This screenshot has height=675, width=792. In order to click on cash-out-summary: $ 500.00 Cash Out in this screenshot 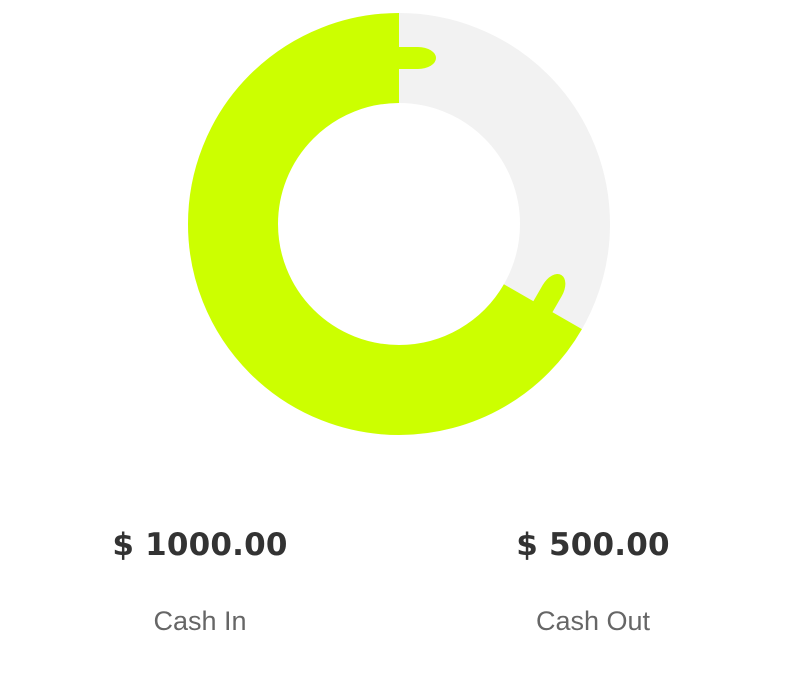, I will do `click(593, 578)`.